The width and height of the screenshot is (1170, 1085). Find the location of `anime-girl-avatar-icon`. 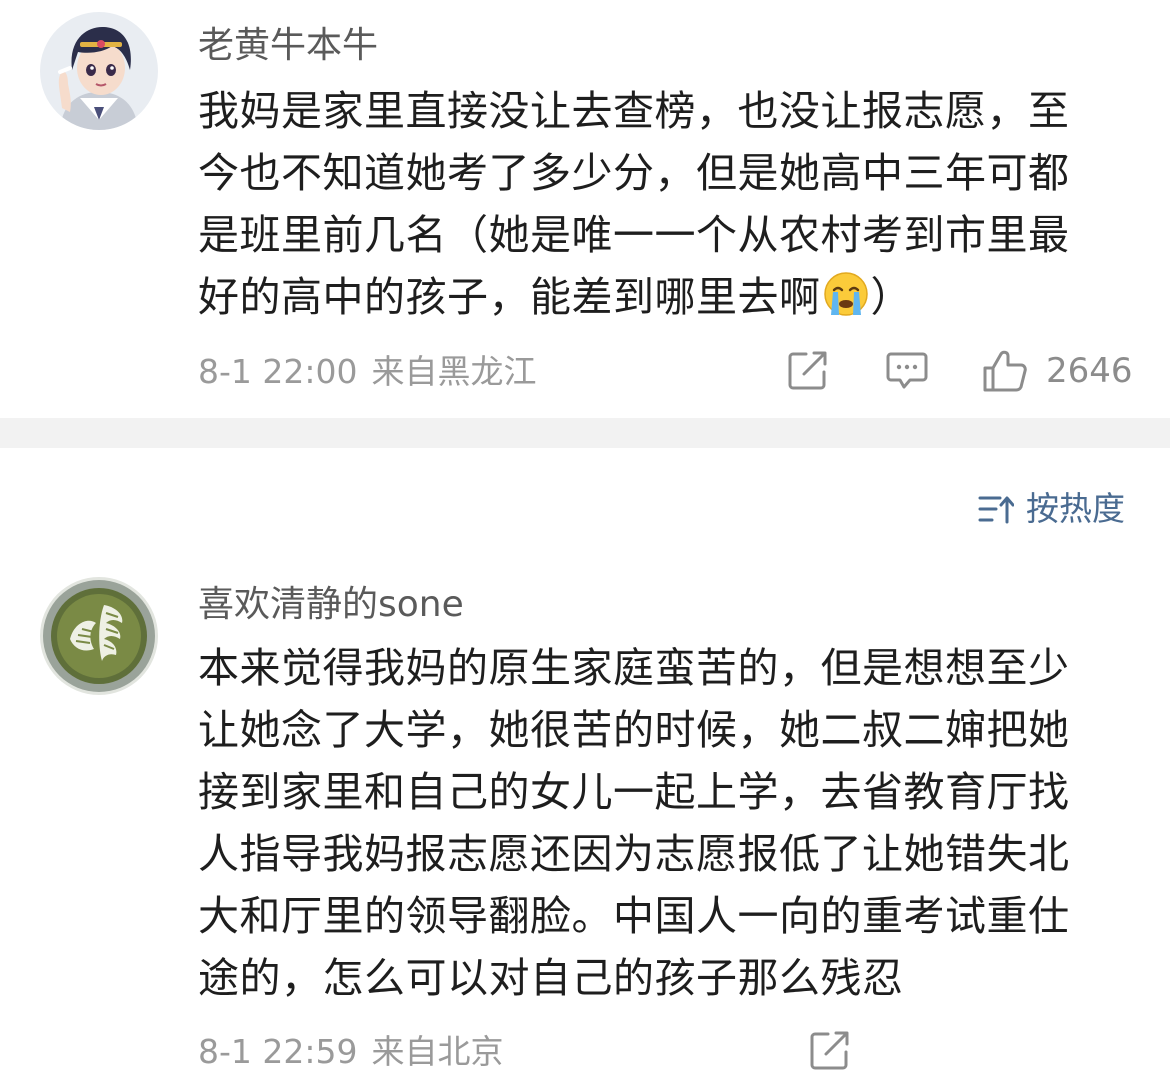

anime-girl-avatar-icon is located at coordinates (99, 71).